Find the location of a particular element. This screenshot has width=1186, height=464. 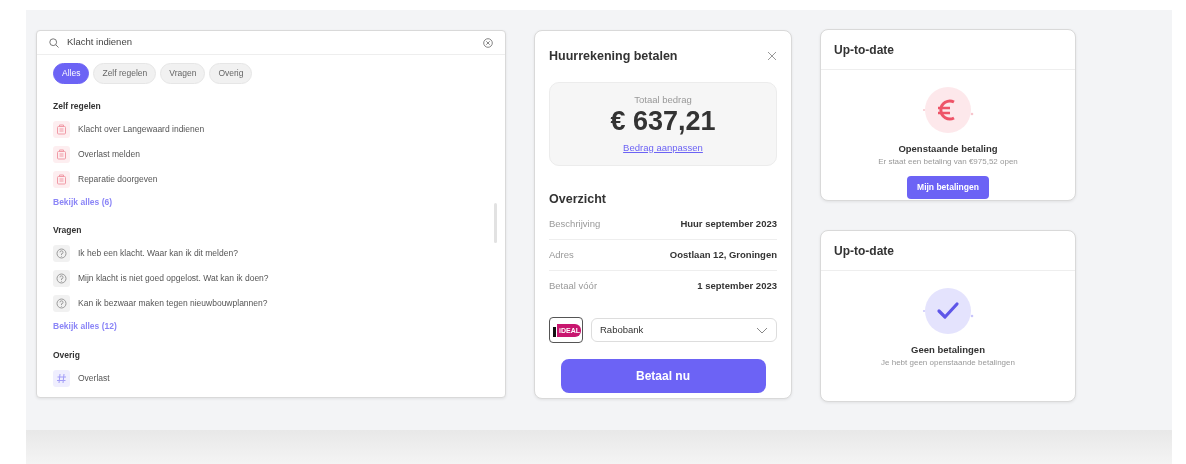

result-link: Ik heb een klacht. Waar kan ik dit melden? is located at coordinates (158, 253).